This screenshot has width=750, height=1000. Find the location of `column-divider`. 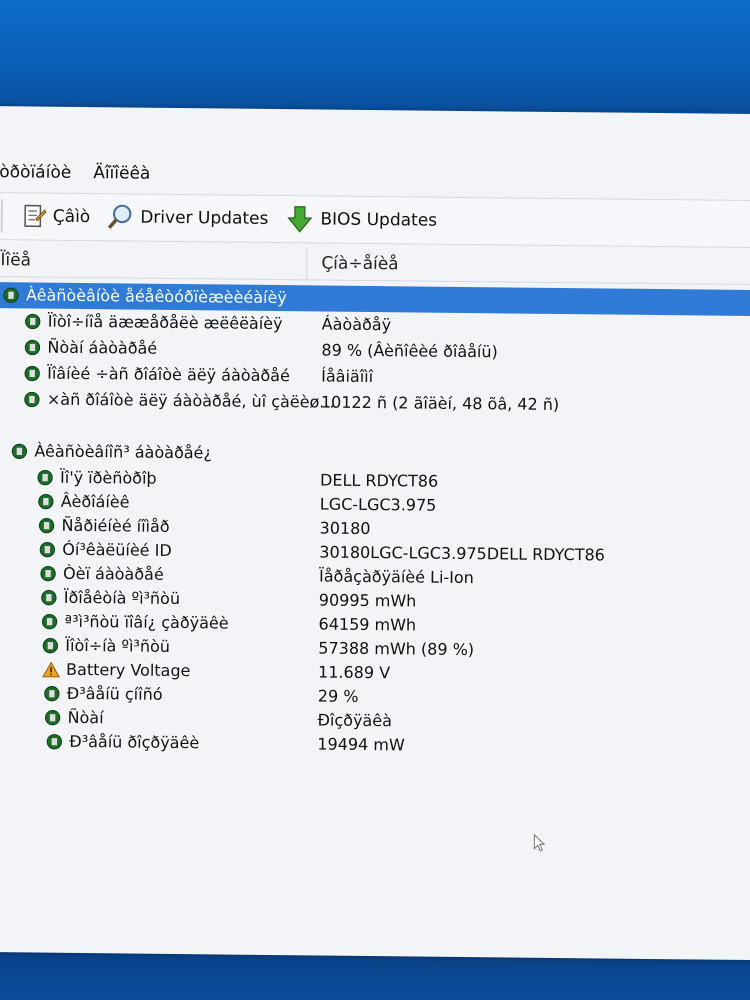

column-divider is located at coordinates (307, 264).